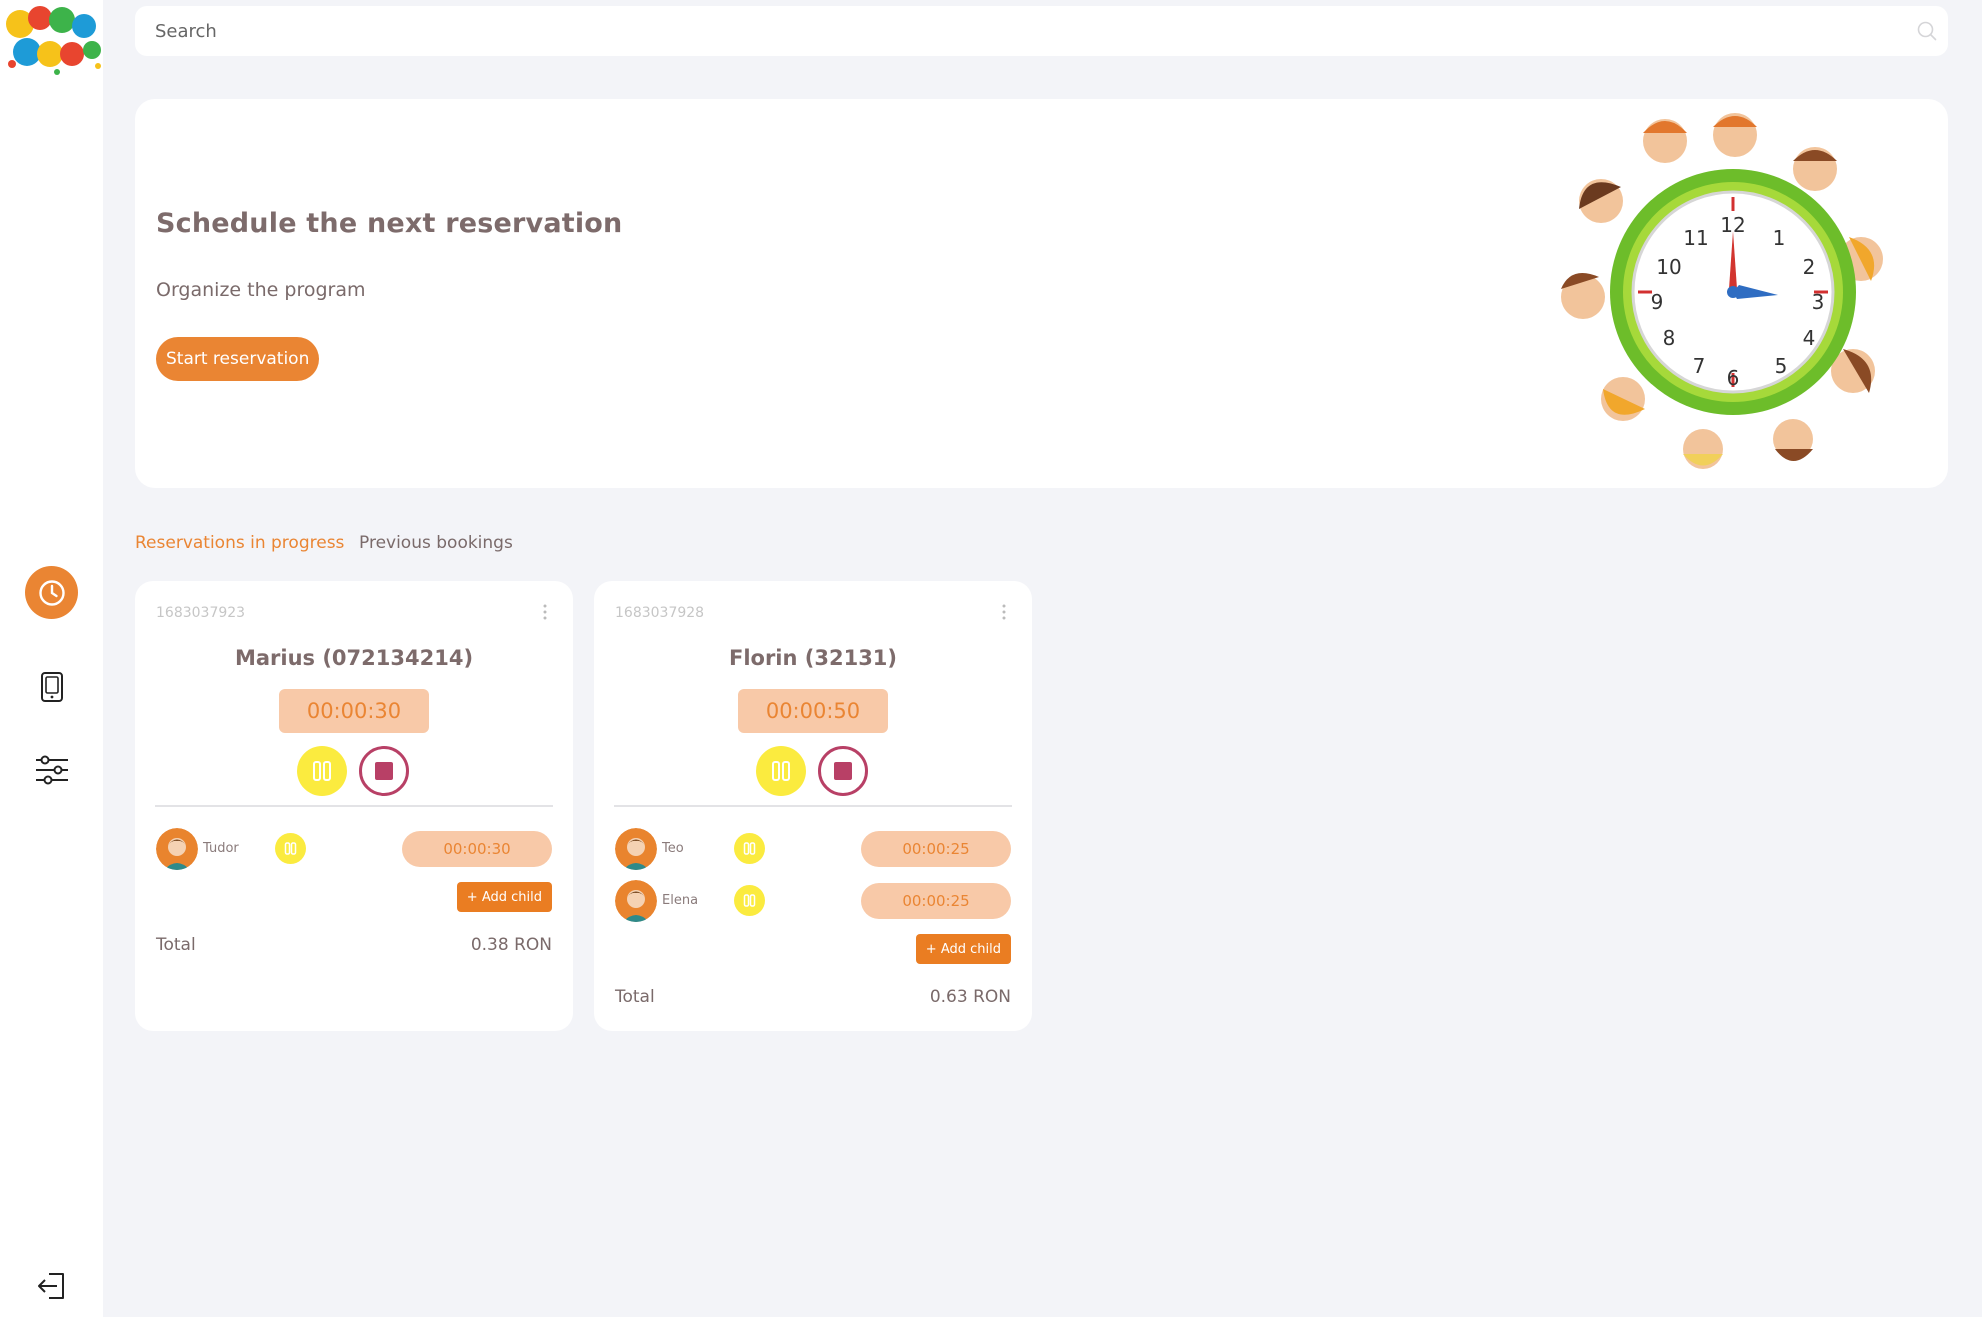  Describe the element at coordinates (673, 848) in the screenshot. I see `child-name: Teo` at that location.